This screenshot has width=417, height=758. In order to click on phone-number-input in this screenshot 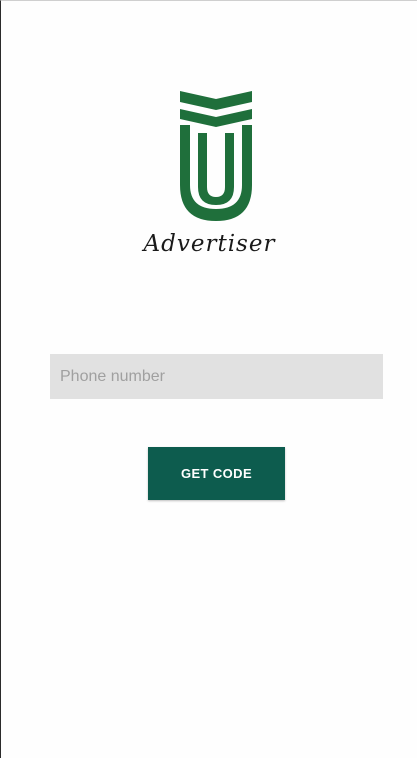, I will do `click(216, 376)`.